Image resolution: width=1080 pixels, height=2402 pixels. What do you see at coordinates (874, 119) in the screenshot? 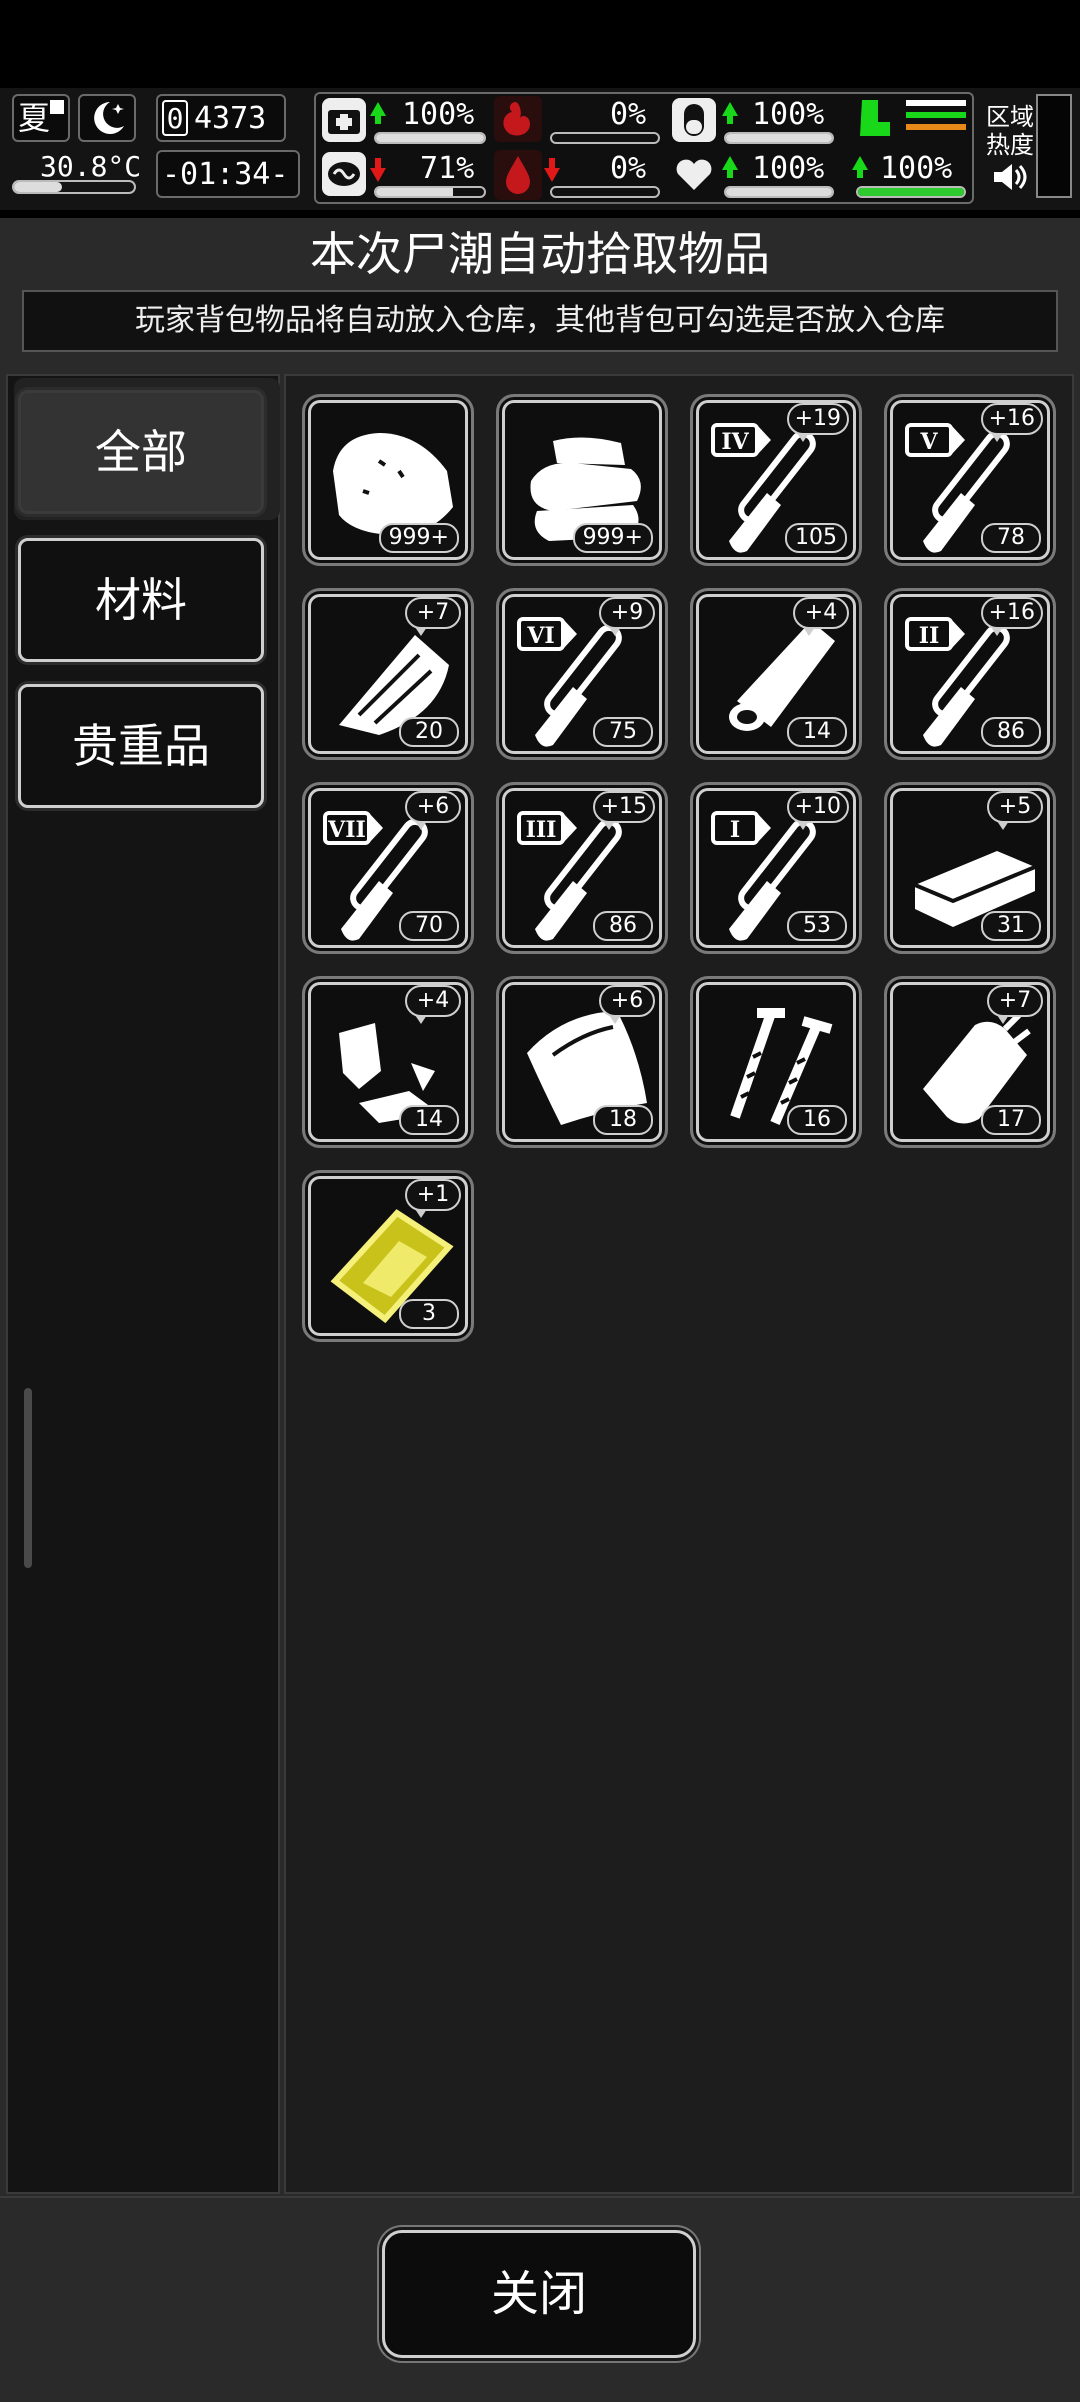
I see `boot-icon` at bounding box center [874, 119].